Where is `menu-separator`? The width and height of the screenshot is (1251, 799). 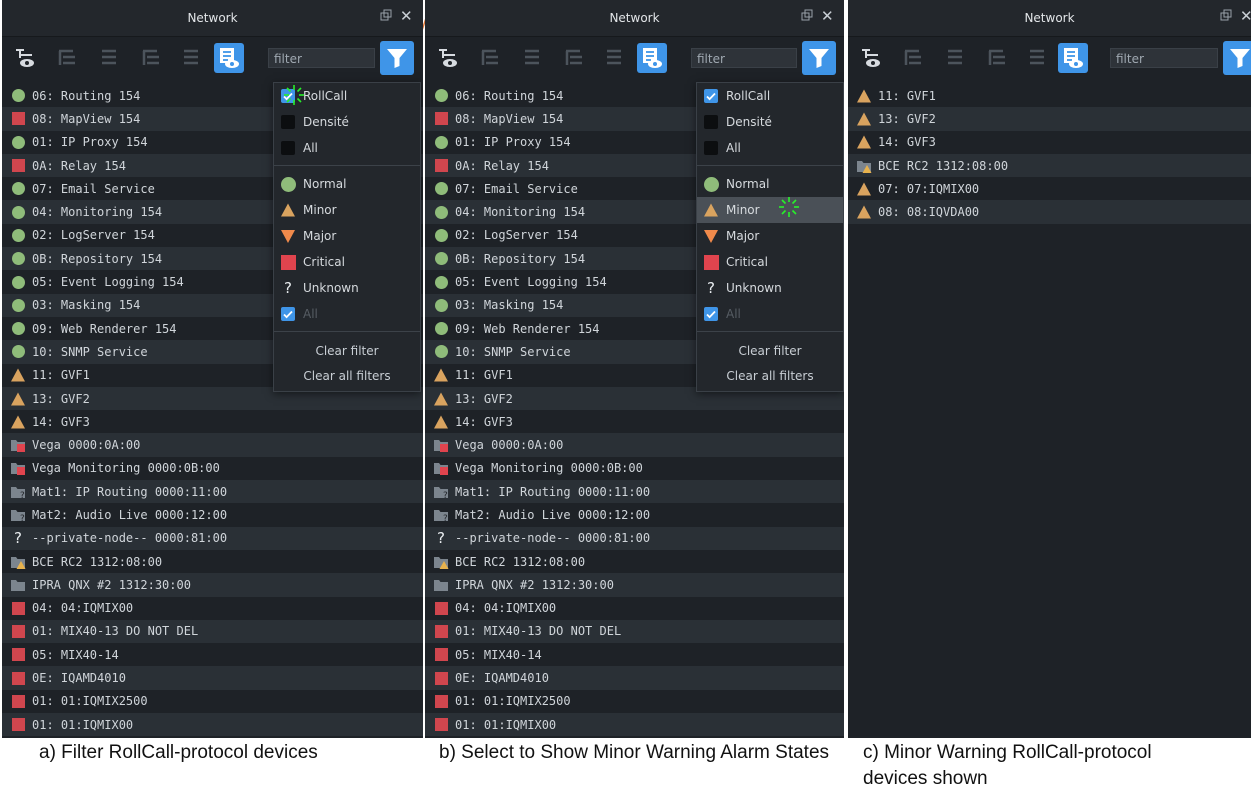 menu-separator is located at coordinates (770, 331).